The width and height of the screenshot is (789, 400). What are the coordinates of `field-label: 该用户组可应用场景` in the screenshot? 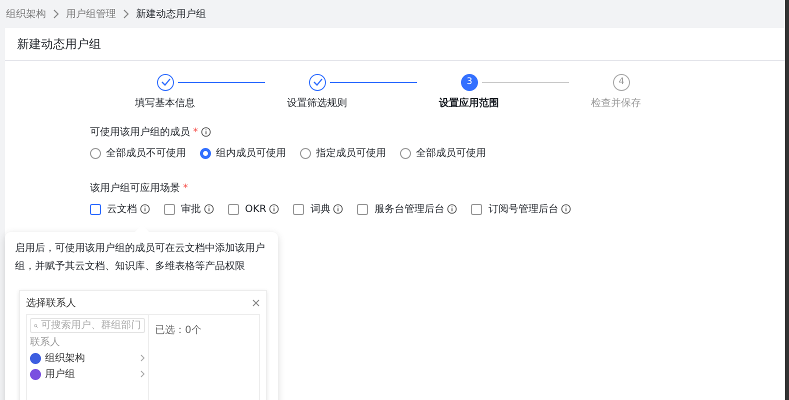 It's located at (135, 188).